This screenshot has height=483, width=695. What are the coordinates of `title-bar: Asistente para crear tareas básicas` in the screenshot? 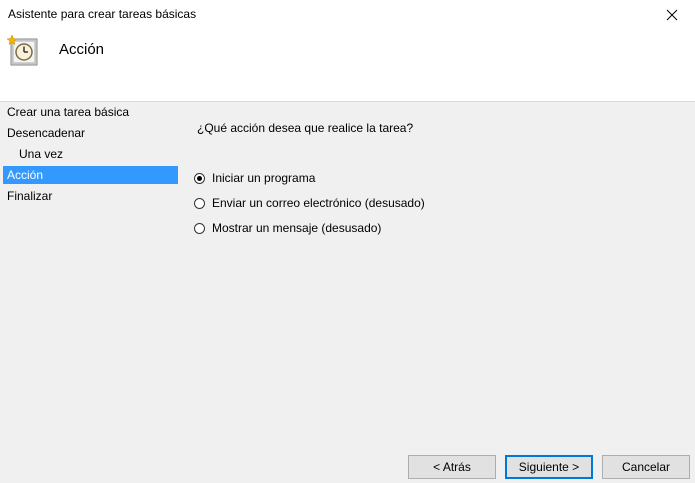 It's located at (347, 15).